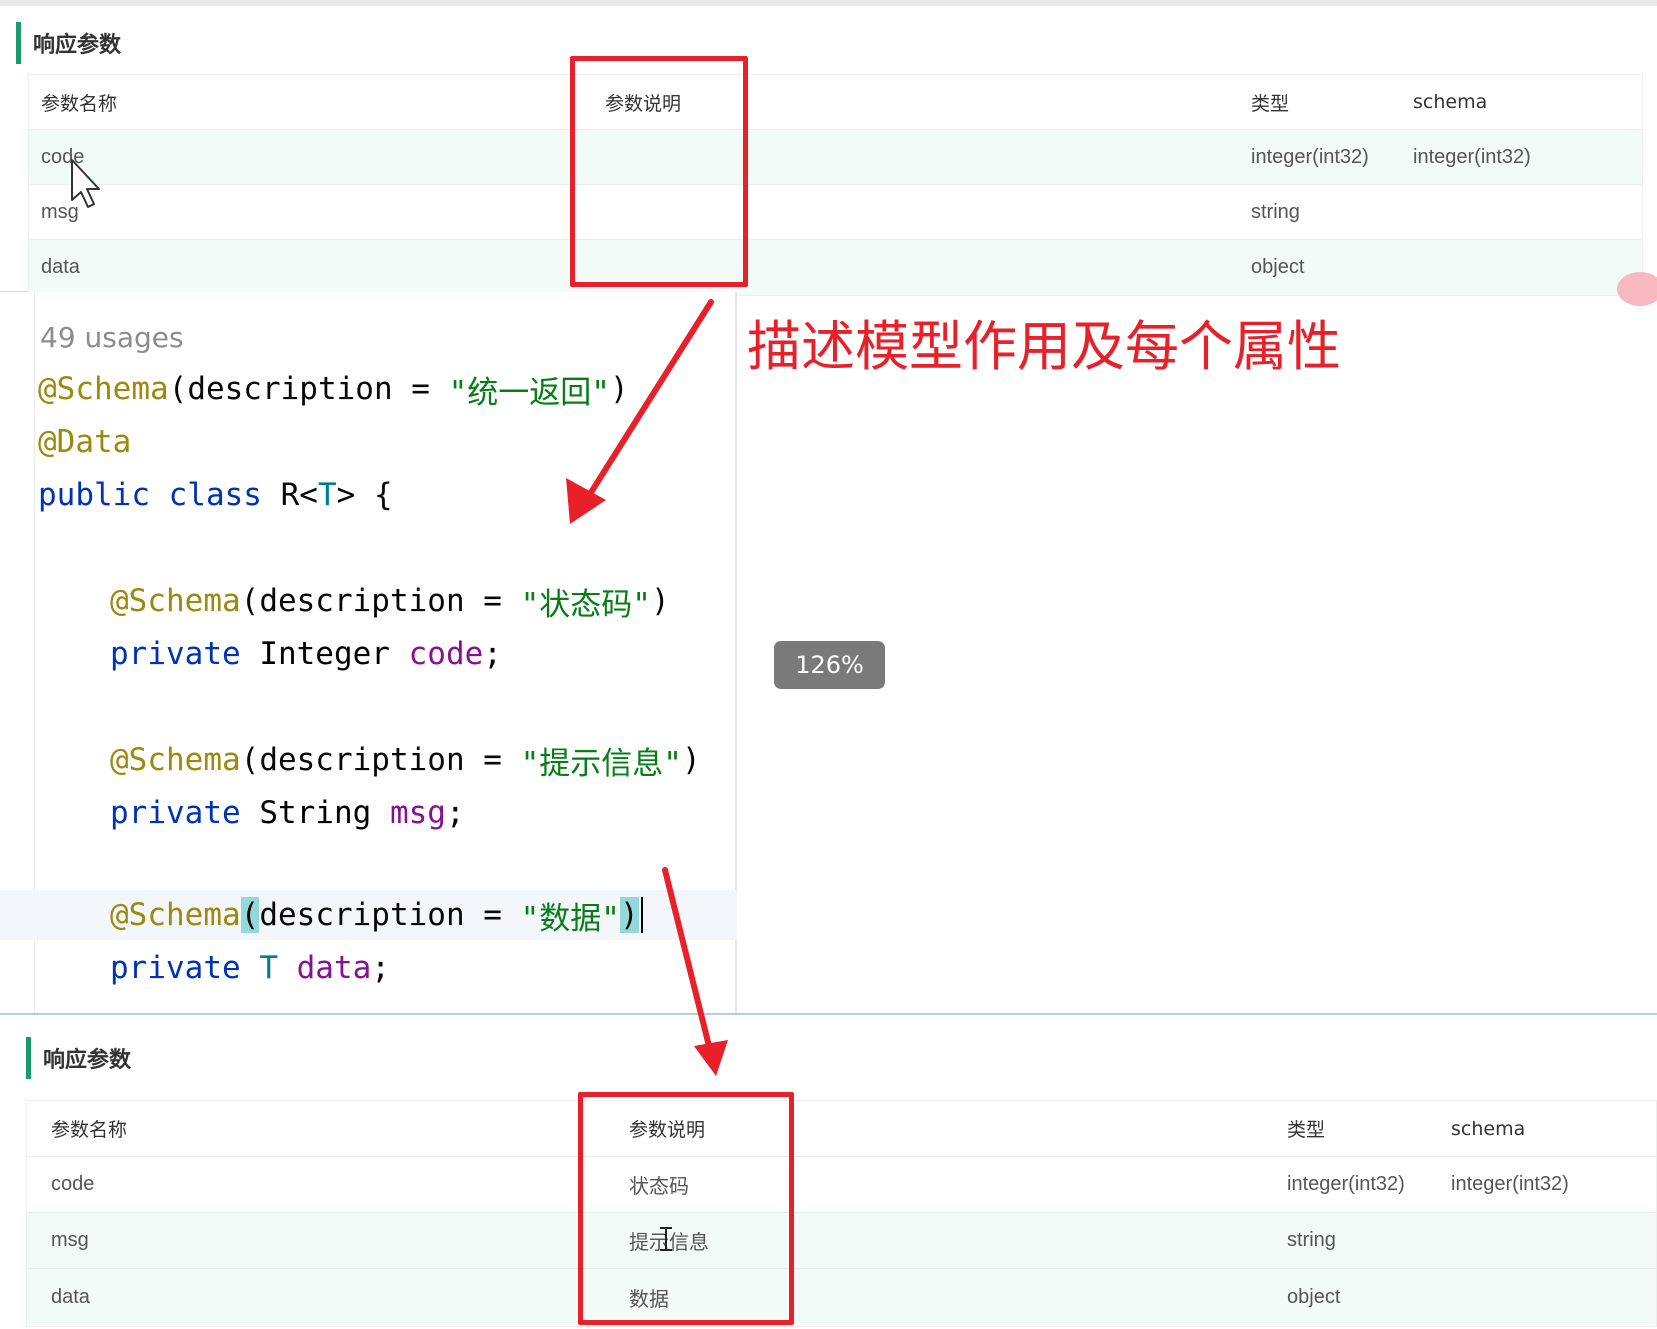 The image size is (1657, 1329). Describe the element at coordinates (77, 45) in the screenshot. I see `top-section-title-text: 响应参数` at that location.